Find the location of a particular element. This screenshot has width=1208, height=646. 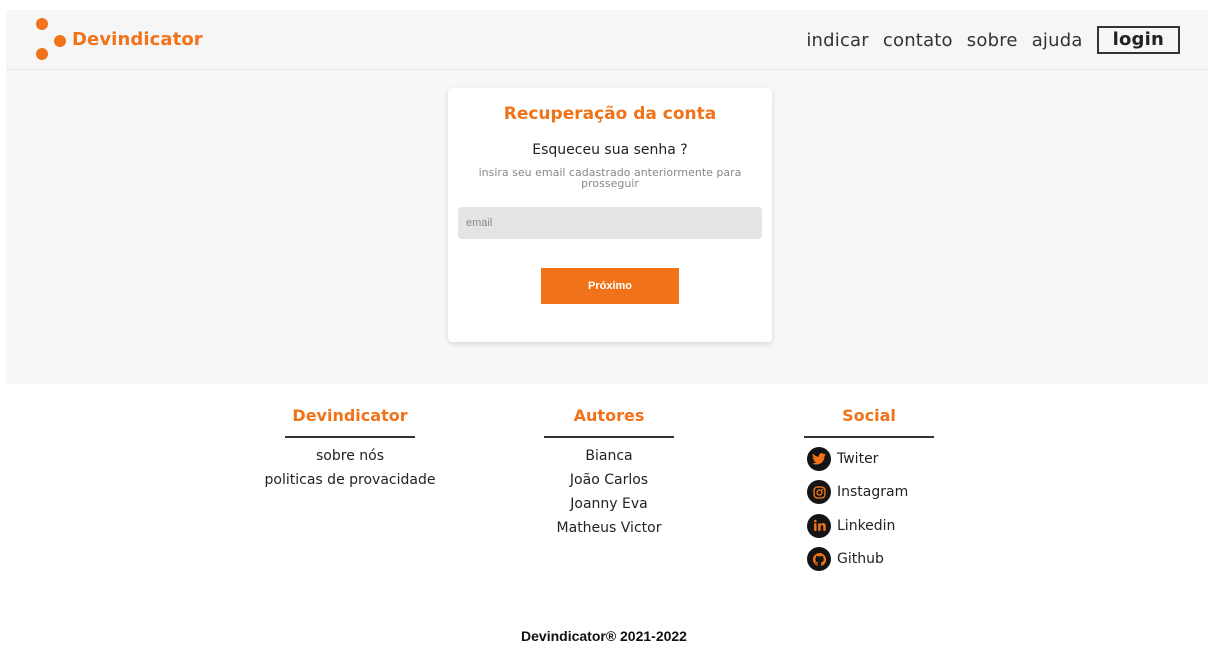

linkedin-icon is located at coordinates (819, 525).